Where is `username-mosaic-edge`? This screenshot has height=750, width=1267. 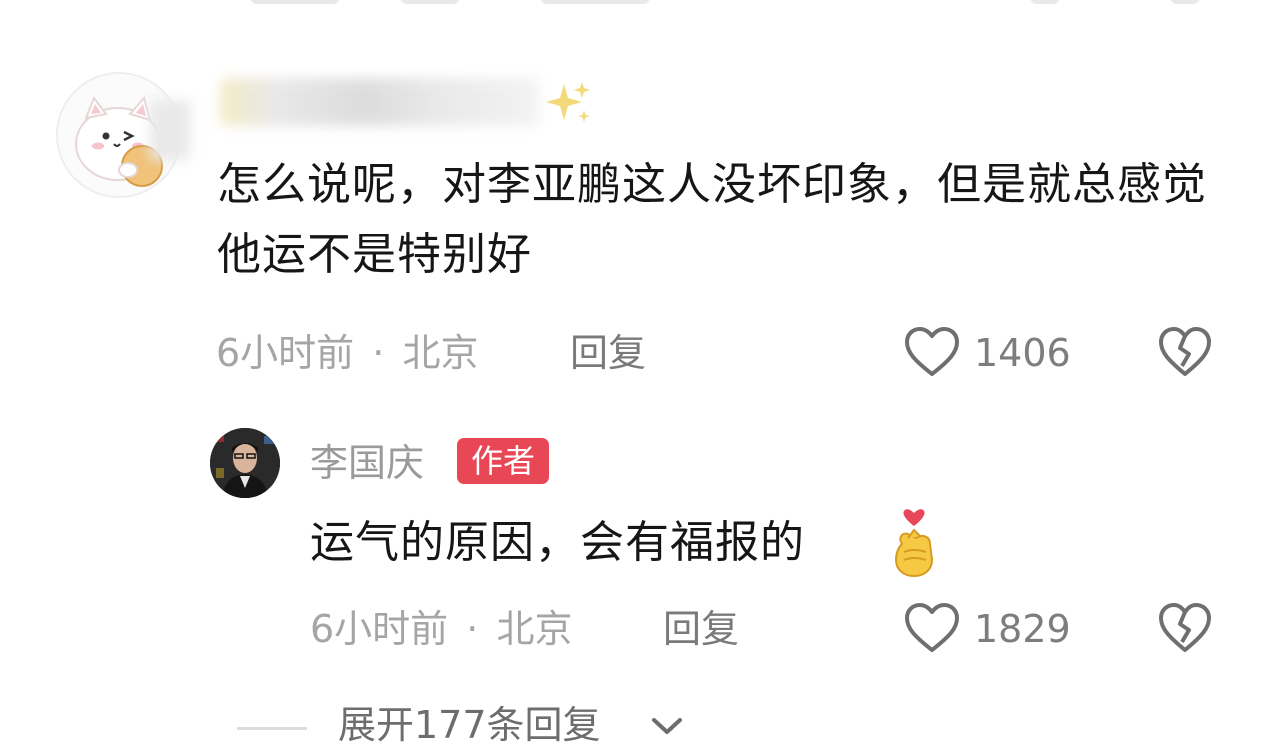
username-mosaic-edge is located at coordinates (170, 130).